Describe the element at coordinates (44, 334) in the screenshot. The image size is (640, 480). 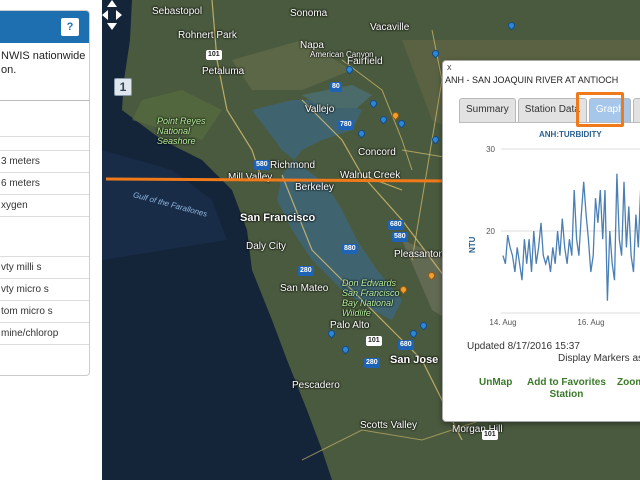
I see `parameter-item: mine/chlorop` at that location.